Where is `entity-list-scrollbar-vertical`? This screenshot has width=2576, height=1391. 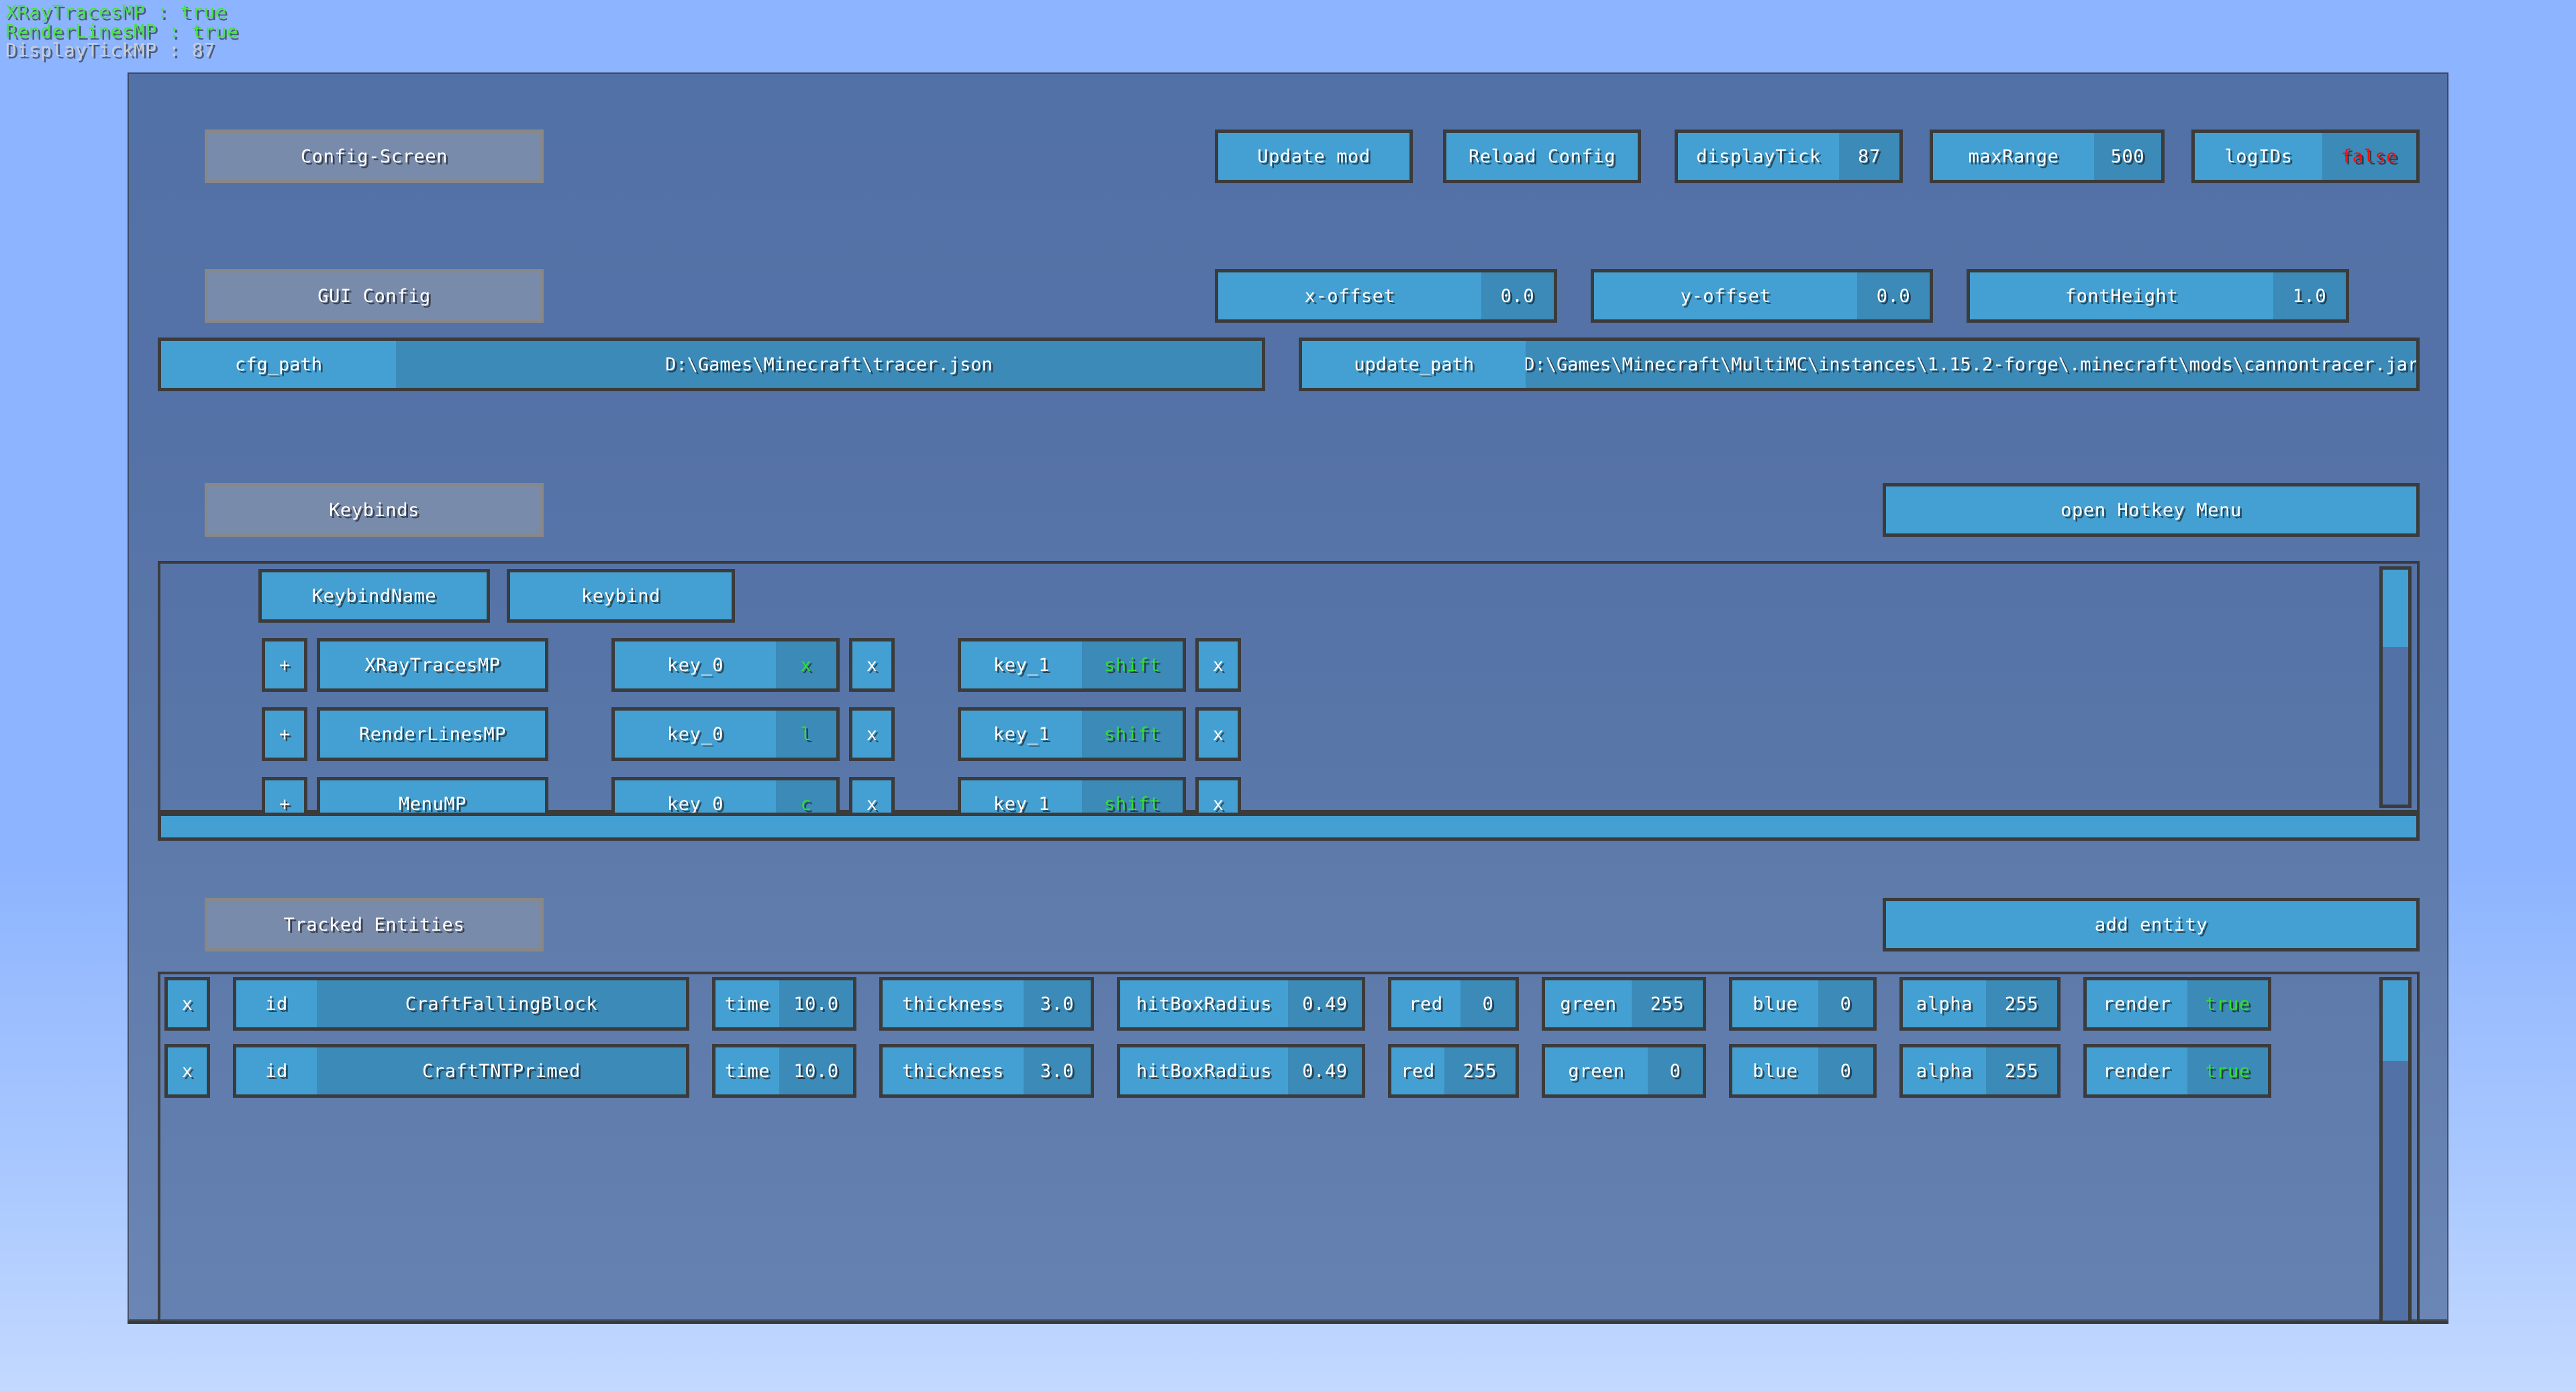
entity-list-scrollbar-vertical is located at coordinates (2395, 1149).